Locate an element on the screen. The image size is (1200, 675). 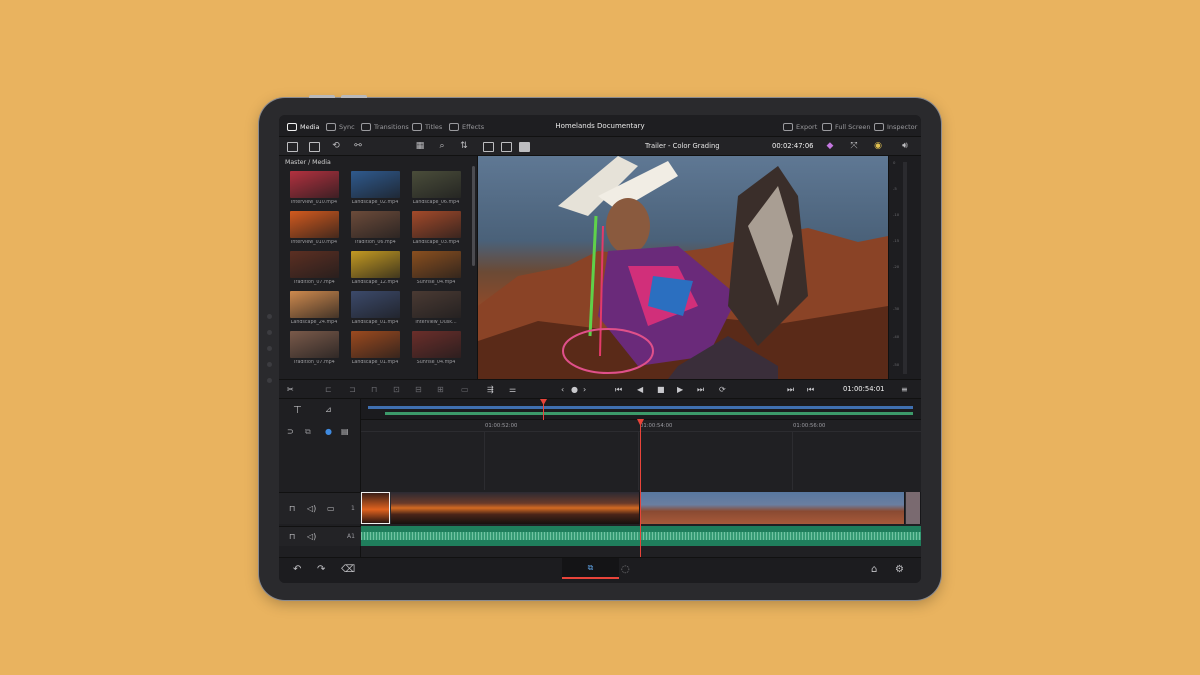
replace-icon: ▭ is located at coordinates (465, 389).